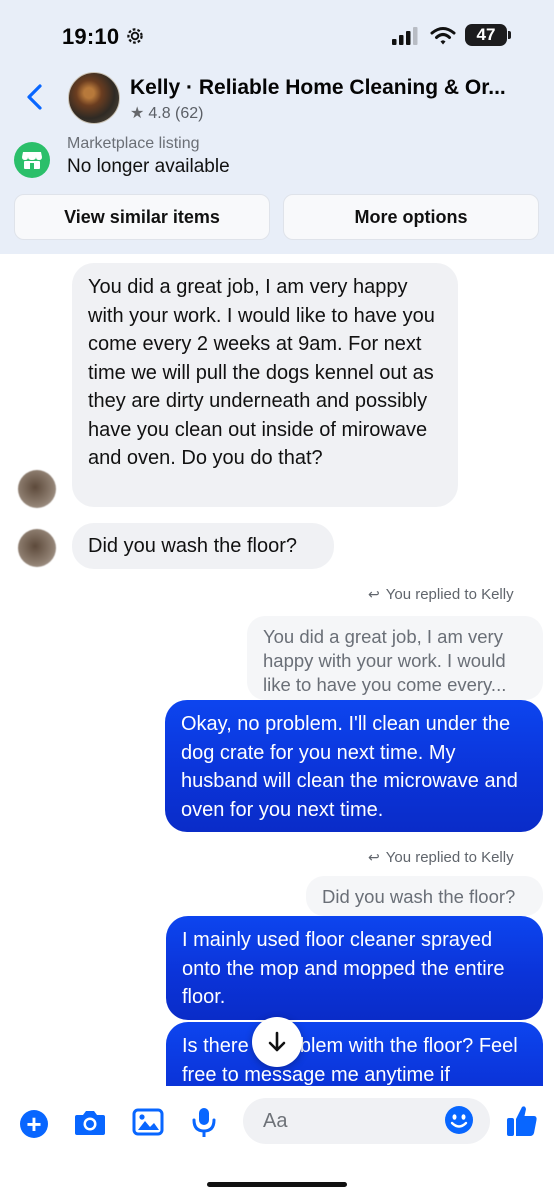 The height and width of the screenshot is (1200, 554). Describe the element at coordinates (459, 1120) in the screenshot. I see `emoji-smile-icon` at that location.